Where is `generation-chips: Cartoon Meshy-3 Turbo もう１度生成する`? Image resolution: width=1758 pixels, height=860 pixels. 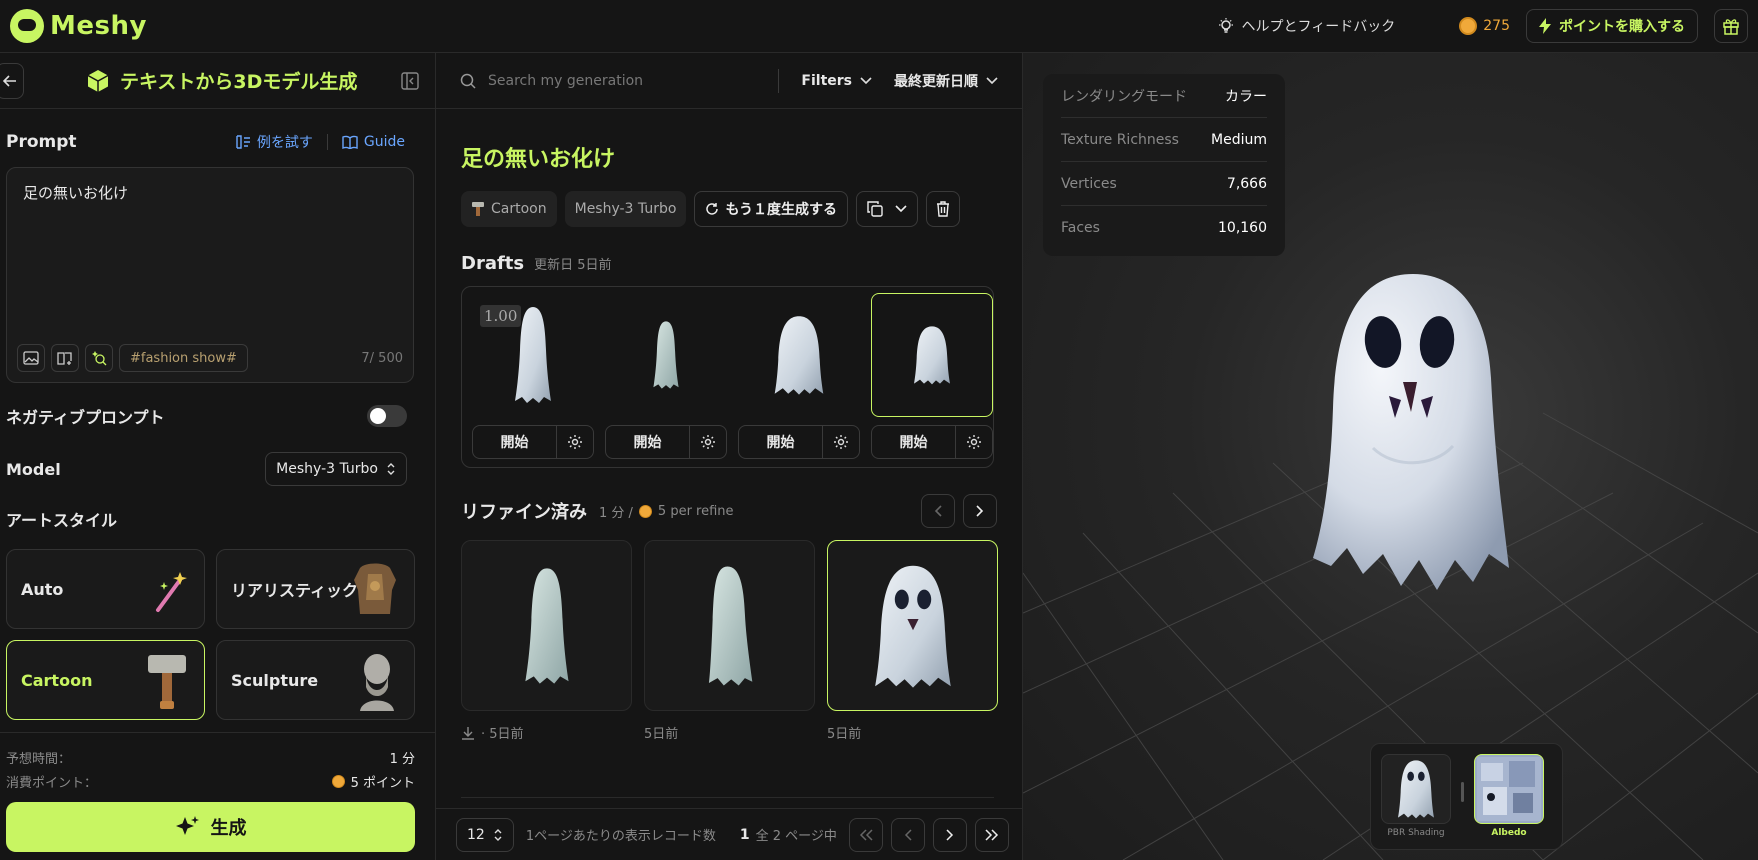
generation-chips: Cartoon Meshy-3 Turbo もう１度生成する is located at coordinates (741, 209).